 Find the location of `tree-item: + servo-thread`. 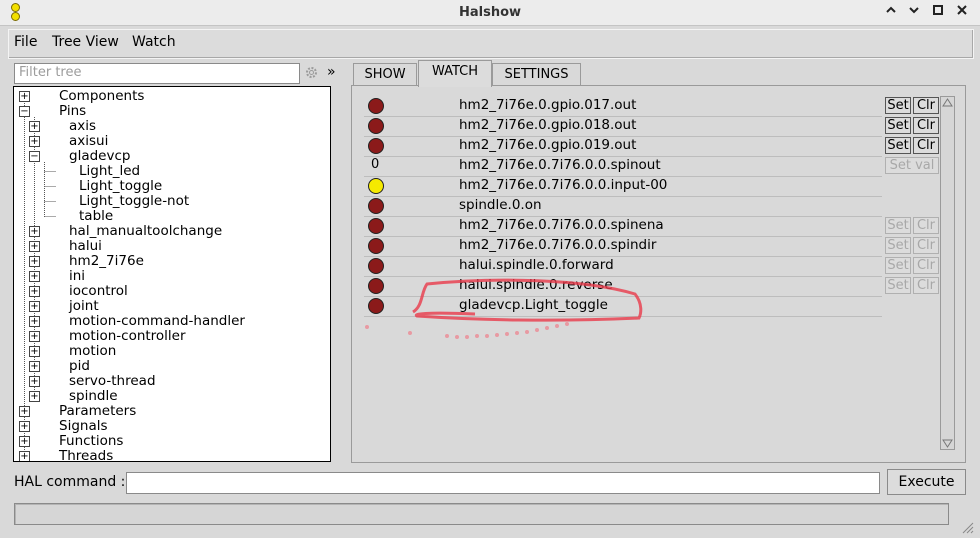

tree-item: + servo-thread is located at coordinates (172, 381).